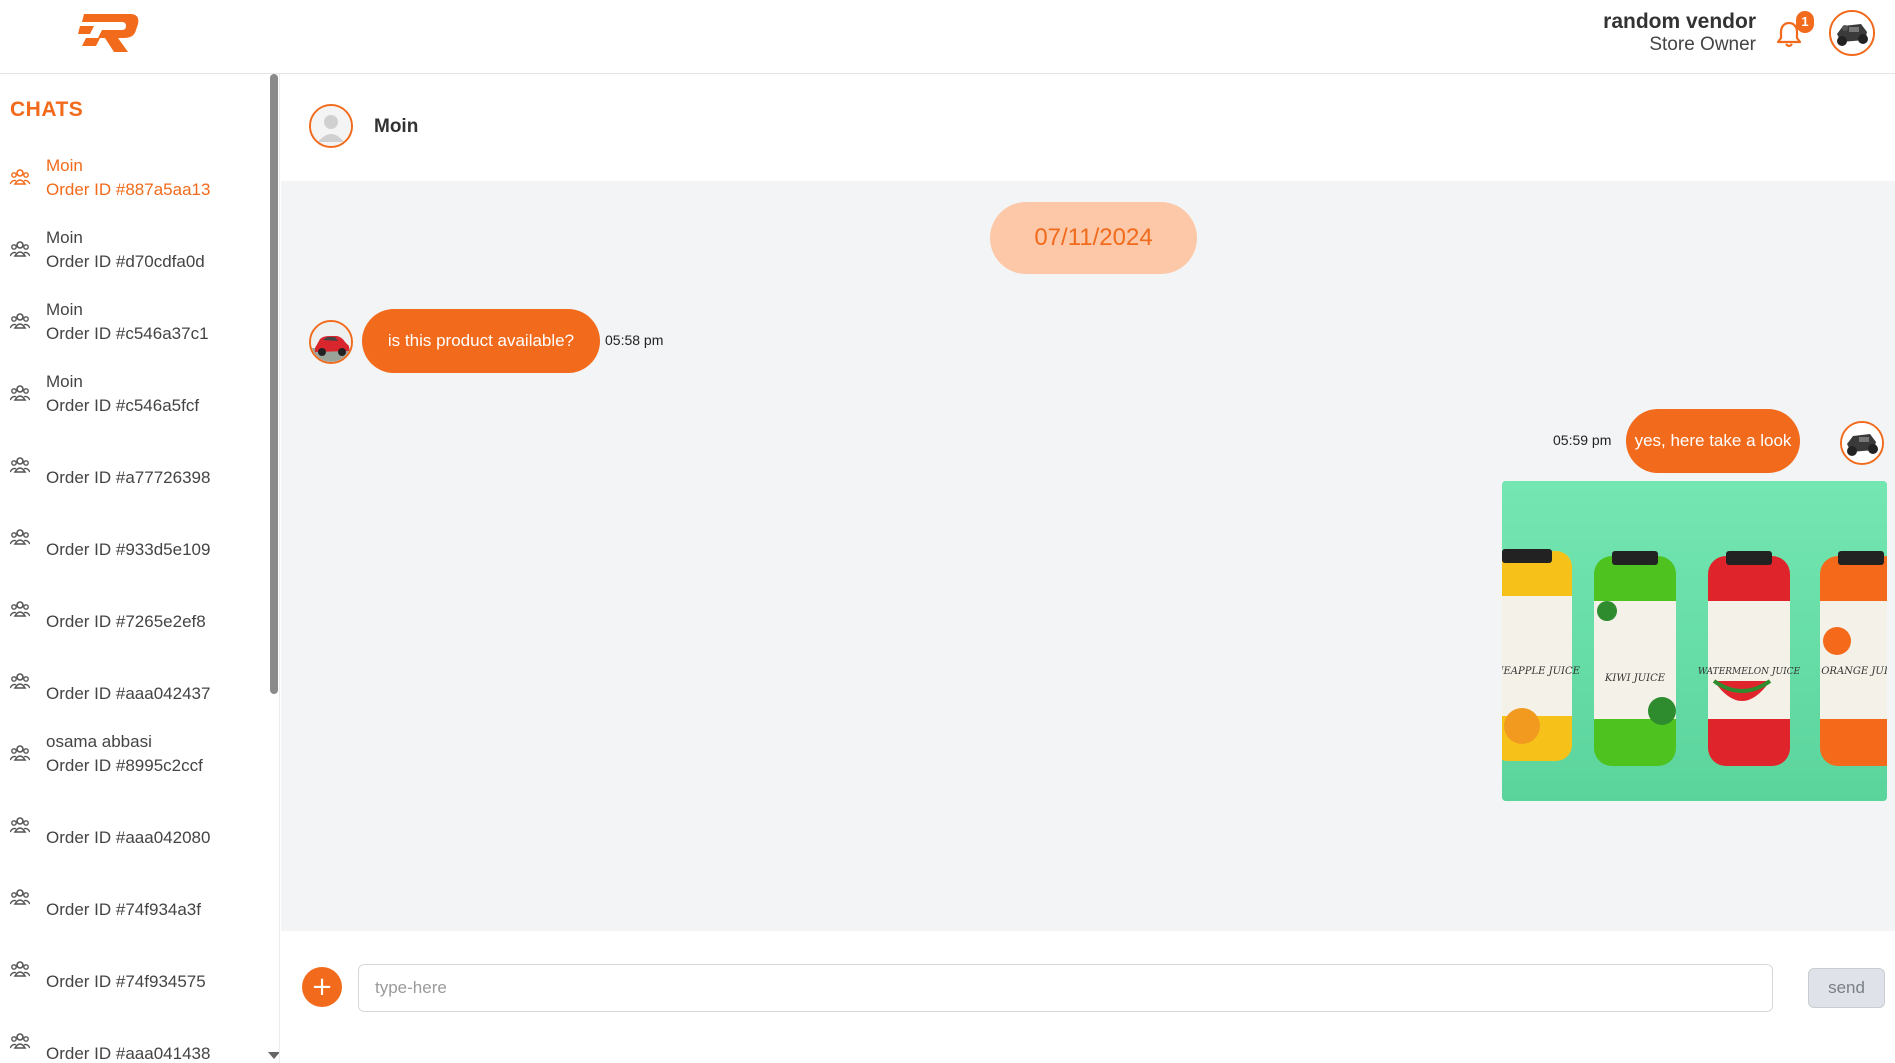 Image resolution: width=1895 pixels, height=1063 pixels. I want to click on chat-order-id: Order ID #d70cdfa0d, so click(125, 261).